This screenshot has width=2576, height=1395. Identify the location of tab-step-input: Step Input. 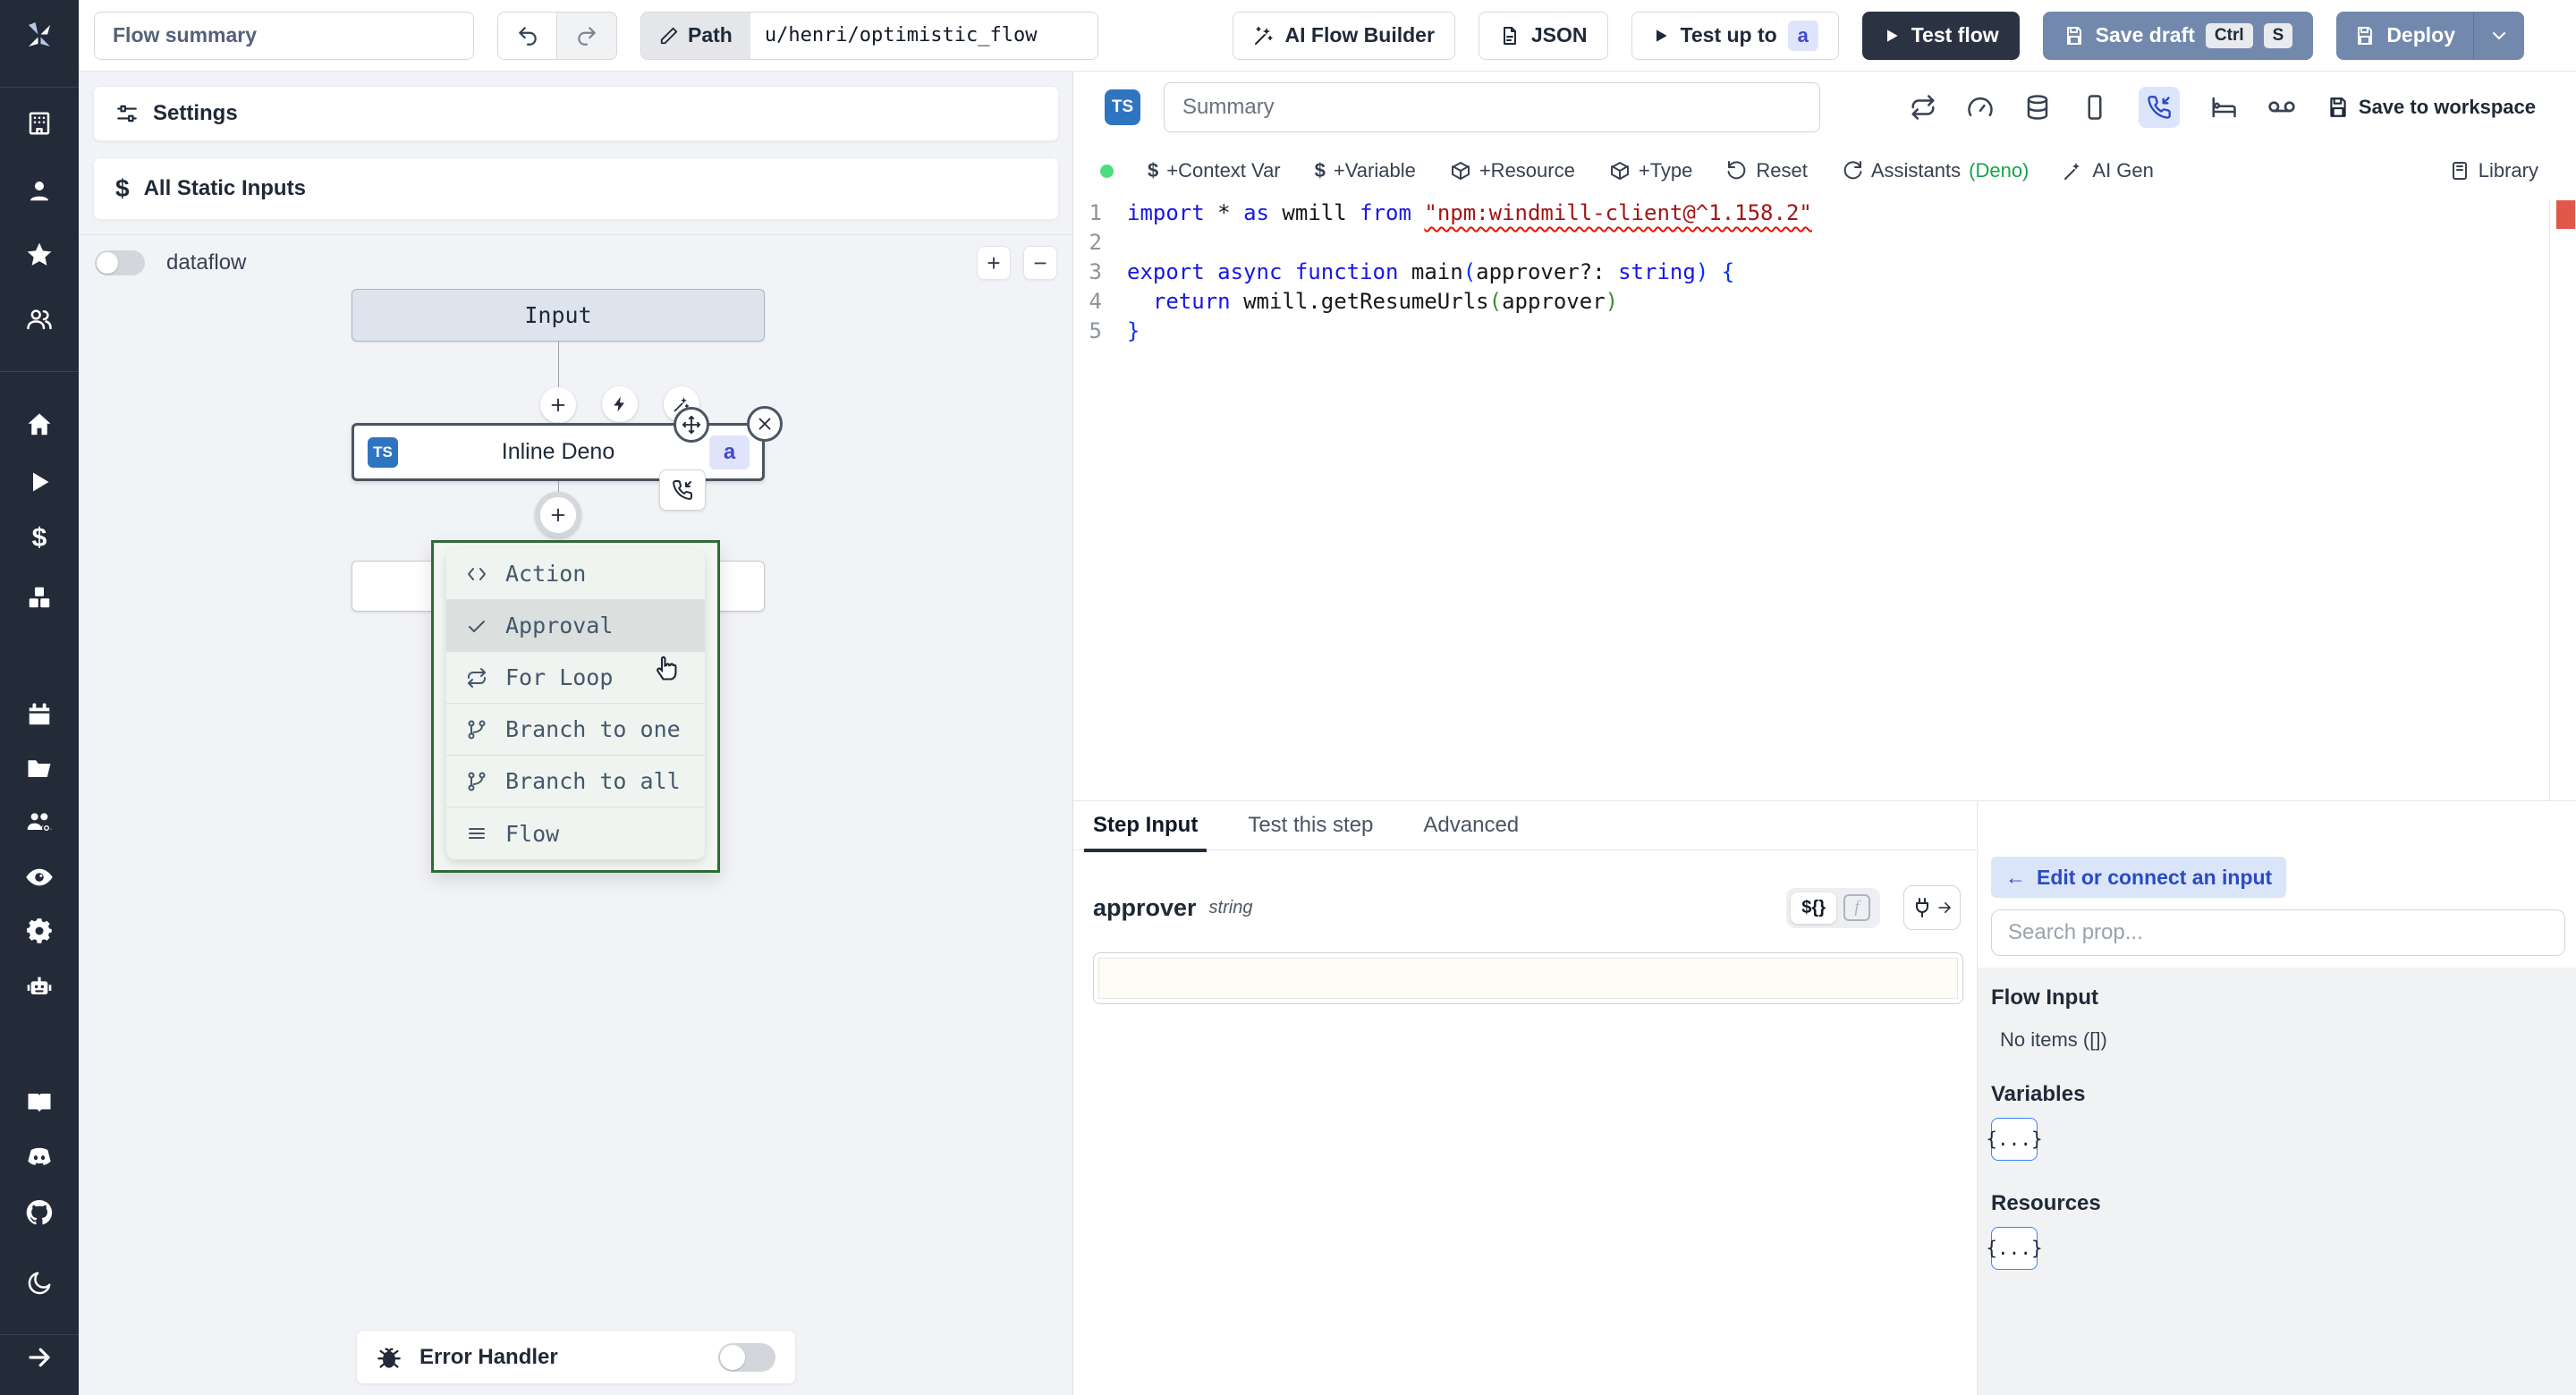
(1145, 826).